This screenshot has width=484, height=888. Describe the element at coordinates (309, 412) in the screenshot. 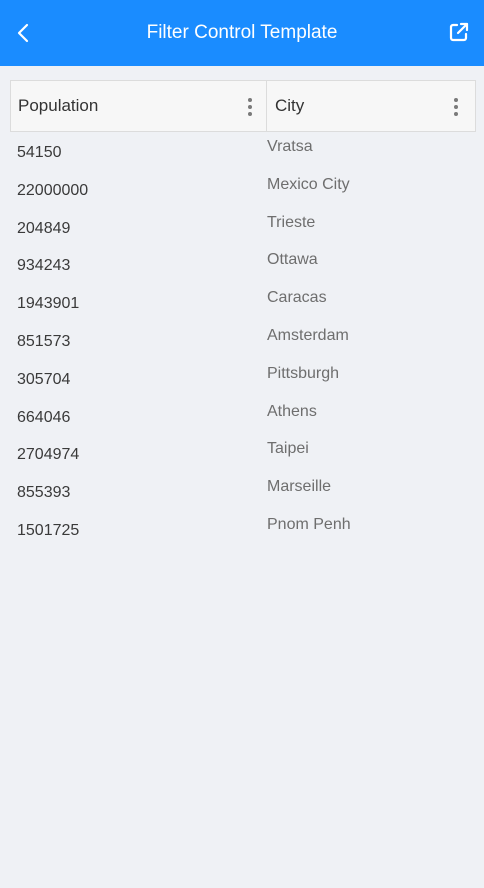

I see `city-cell: Athens` at that location.